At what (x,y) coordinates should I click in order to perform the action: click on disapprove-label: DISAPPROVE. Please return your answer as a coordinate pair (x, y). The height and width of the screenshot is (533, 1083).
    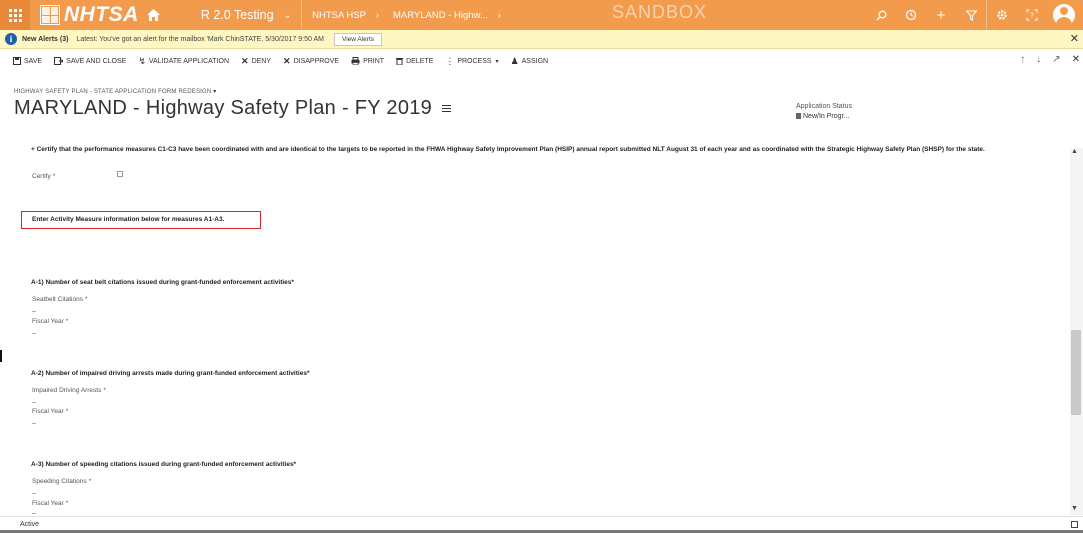
    Looking at the image, I should click on (316, 61).